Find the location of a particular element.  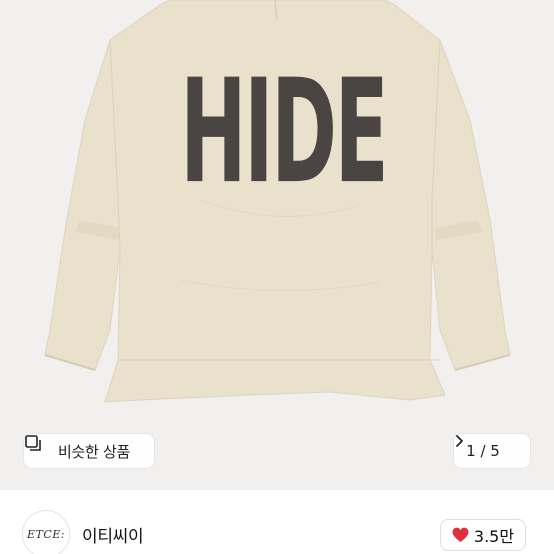

similar-products-button: 비슷한 상품 is located at coordinates (89, 451).